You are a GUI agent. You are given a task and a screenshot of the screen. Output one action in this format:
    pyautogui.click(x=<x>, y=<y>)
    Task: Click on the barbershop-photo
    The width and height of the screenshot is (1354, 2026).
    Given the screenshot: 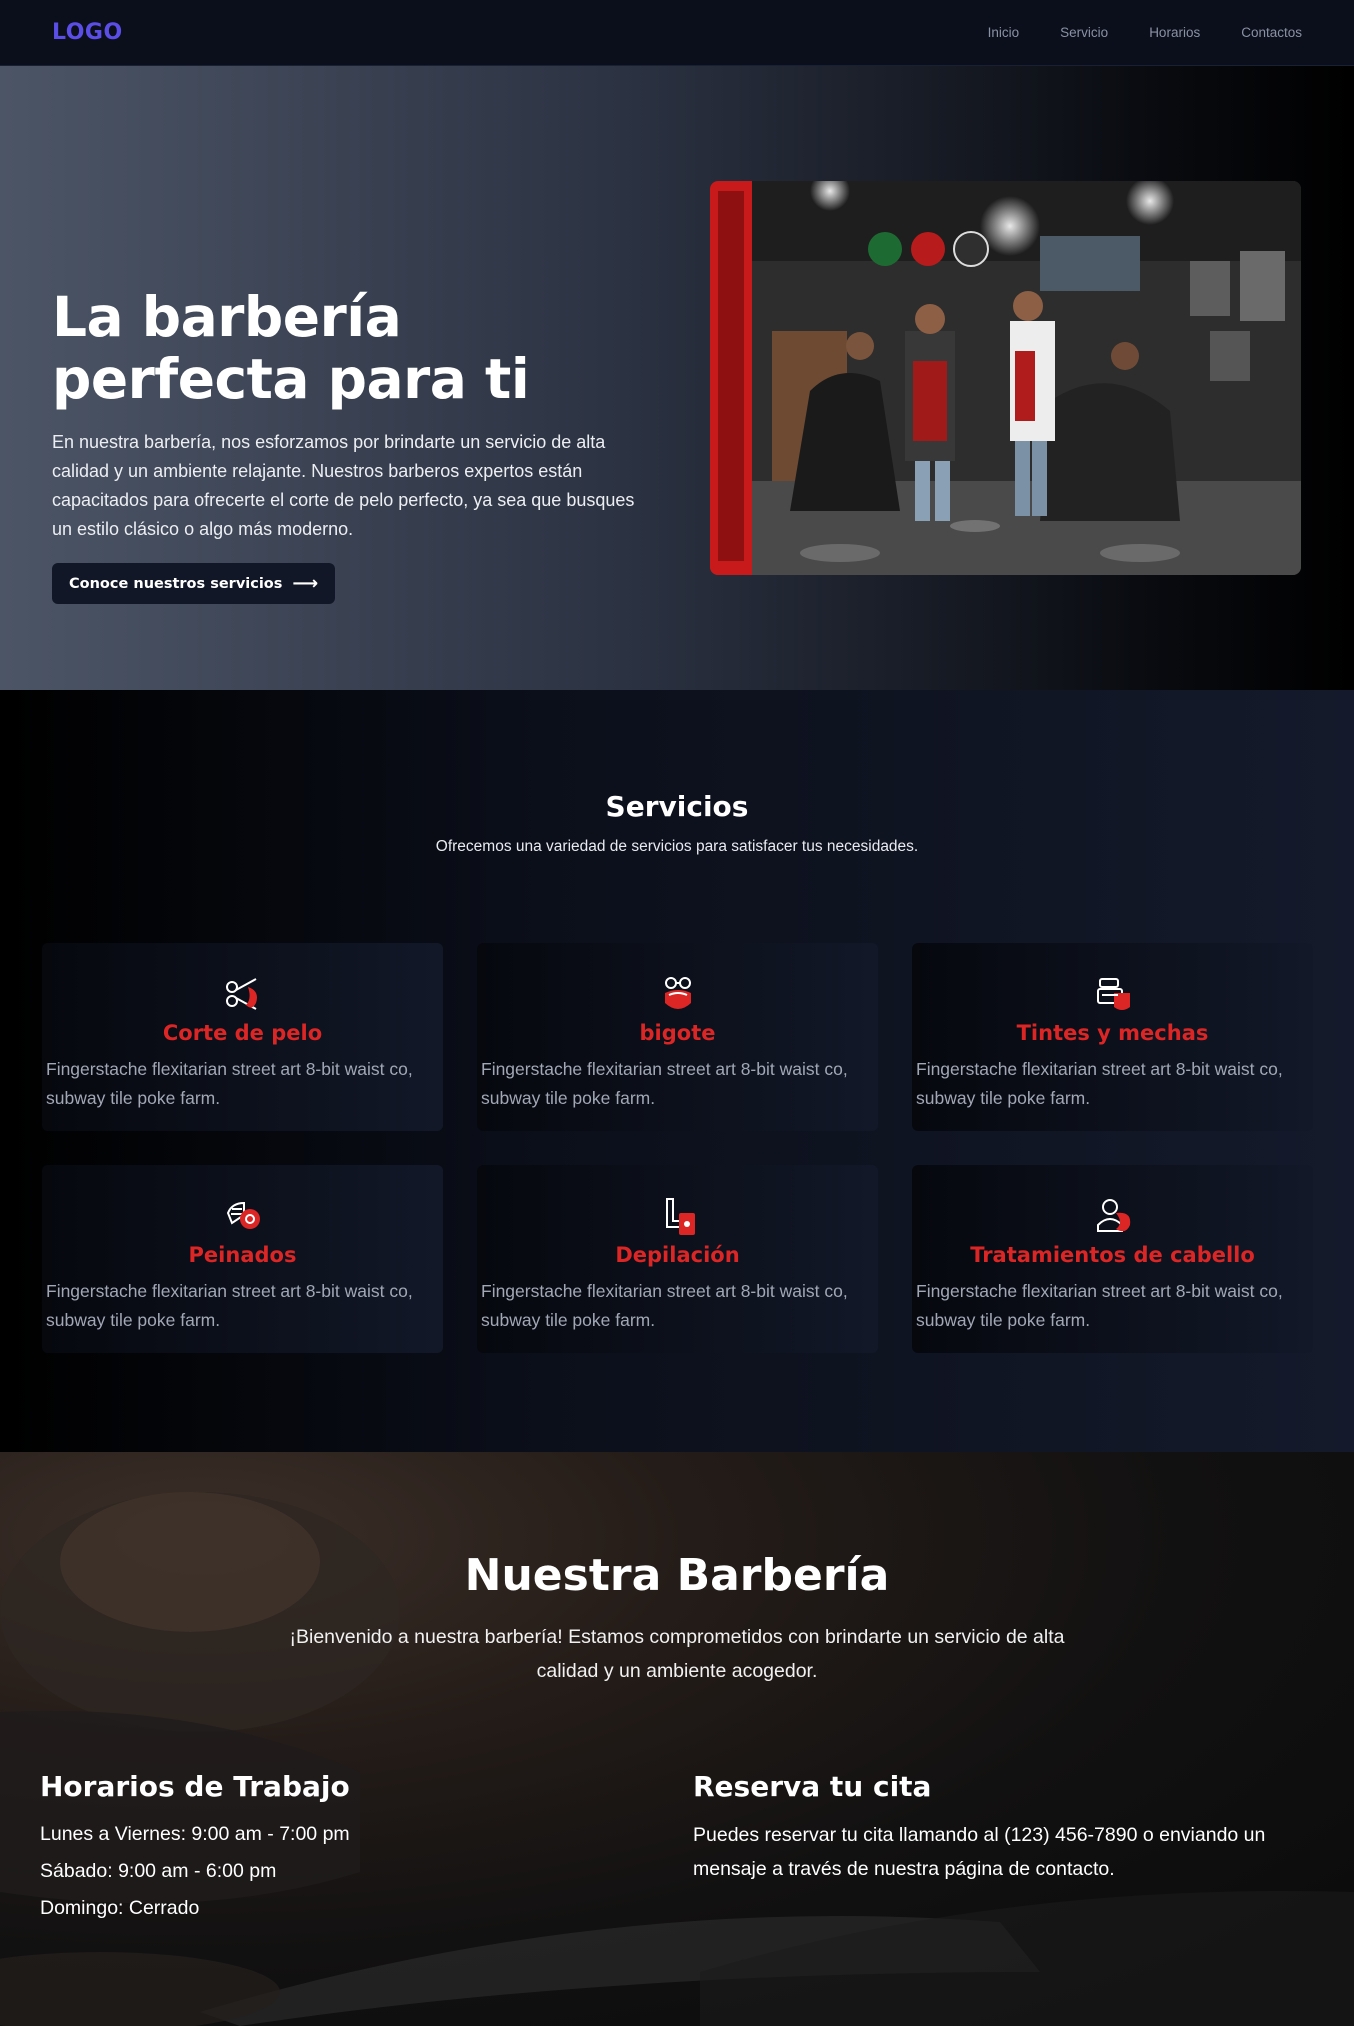 What is the action you would take?
    pyautogui.click(x=1005, y=378)
    